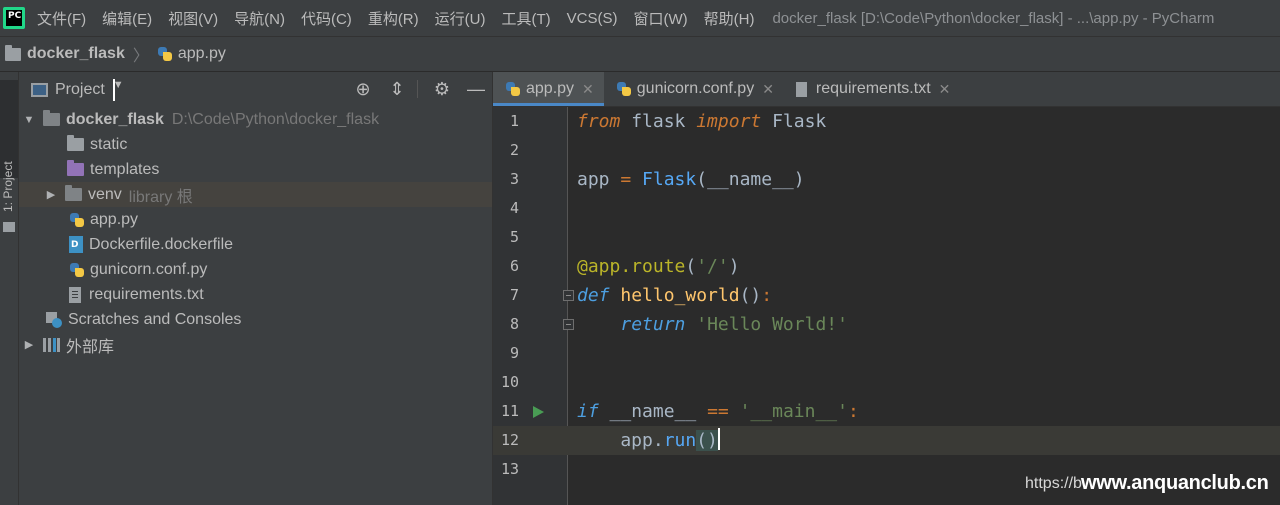 This screenshot has height=505, width=1280. I want to click on gear-icon: ⚙, so click(442, 89).